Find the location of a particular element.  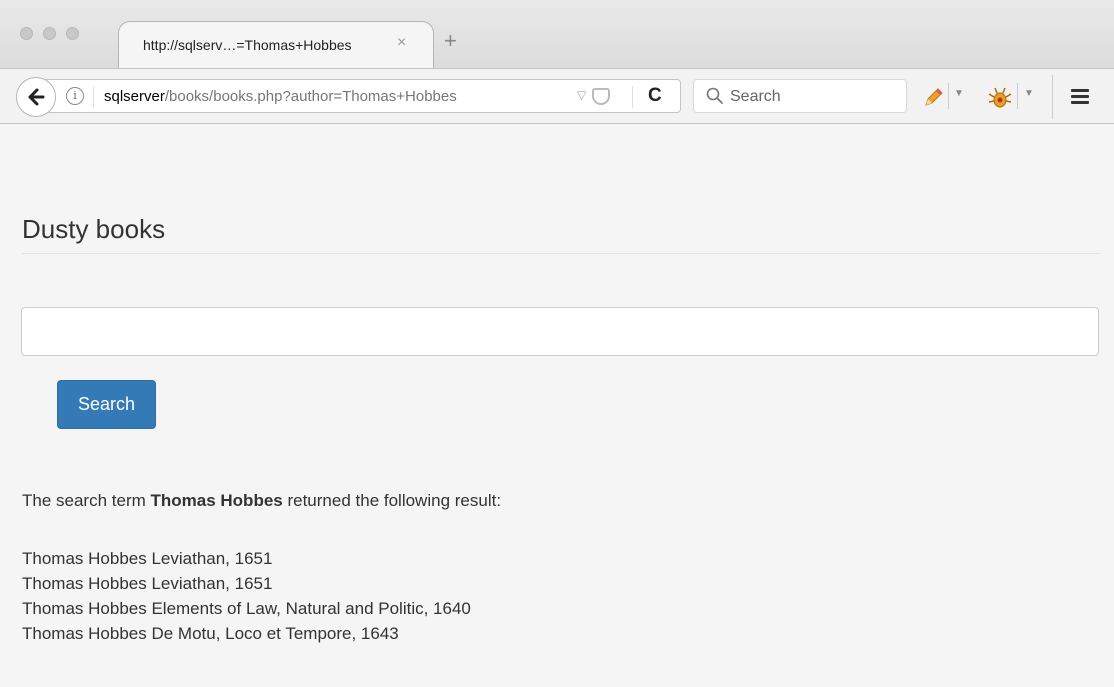

back-arrow-icon is located at coordinates (36, 97).